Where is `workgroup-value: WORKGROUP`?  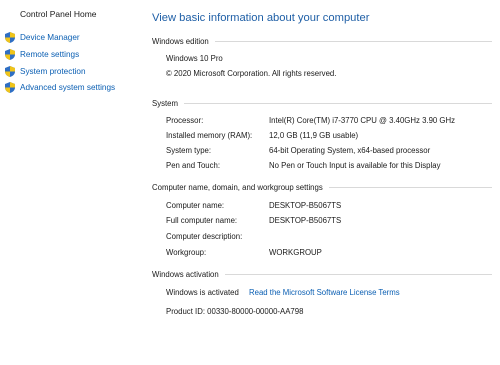 workgroup-value: WORKGROUP is located at coordinates (295, 252).